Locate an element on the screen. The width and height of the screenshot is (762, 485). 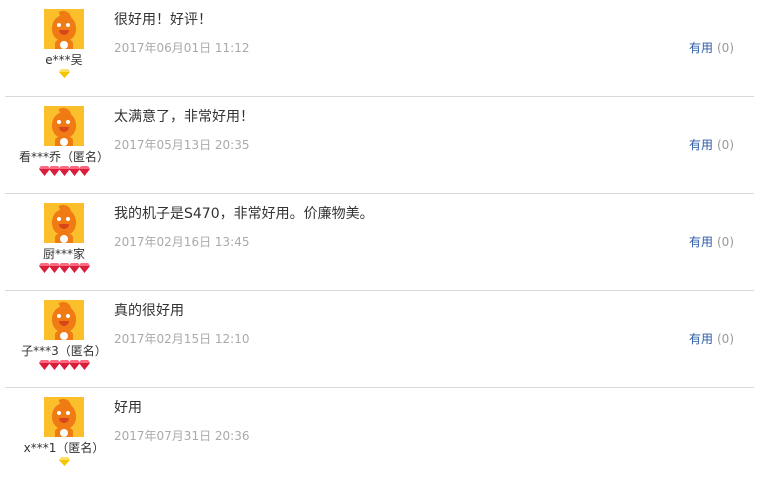
review-content: 我的机子是S470，非常好用。价廉物美。 is located at coordinates (244, 214).